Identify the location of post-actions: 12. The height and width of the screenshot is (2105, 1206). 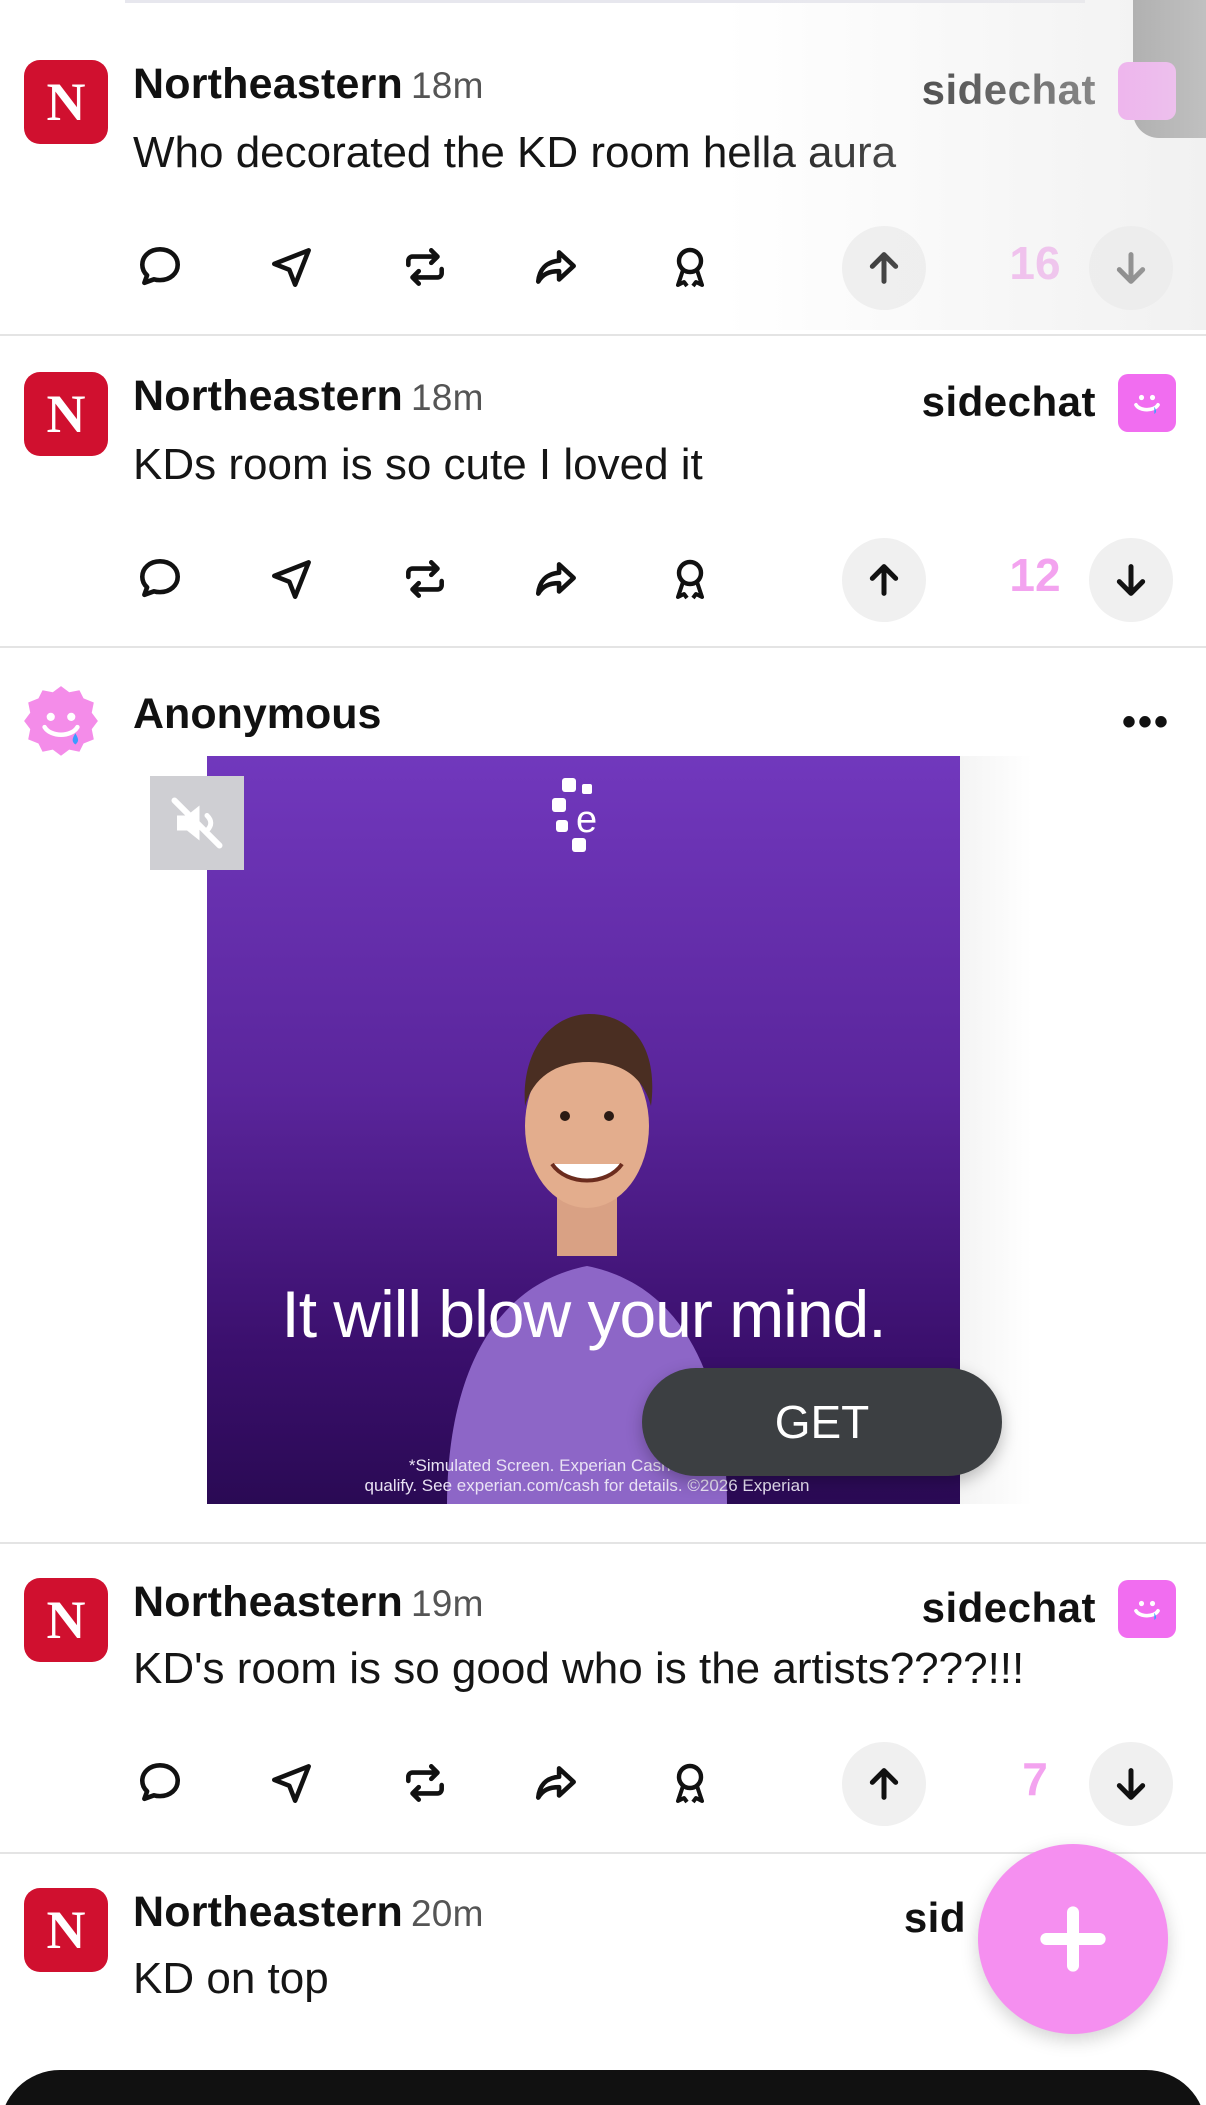
(655, 579).